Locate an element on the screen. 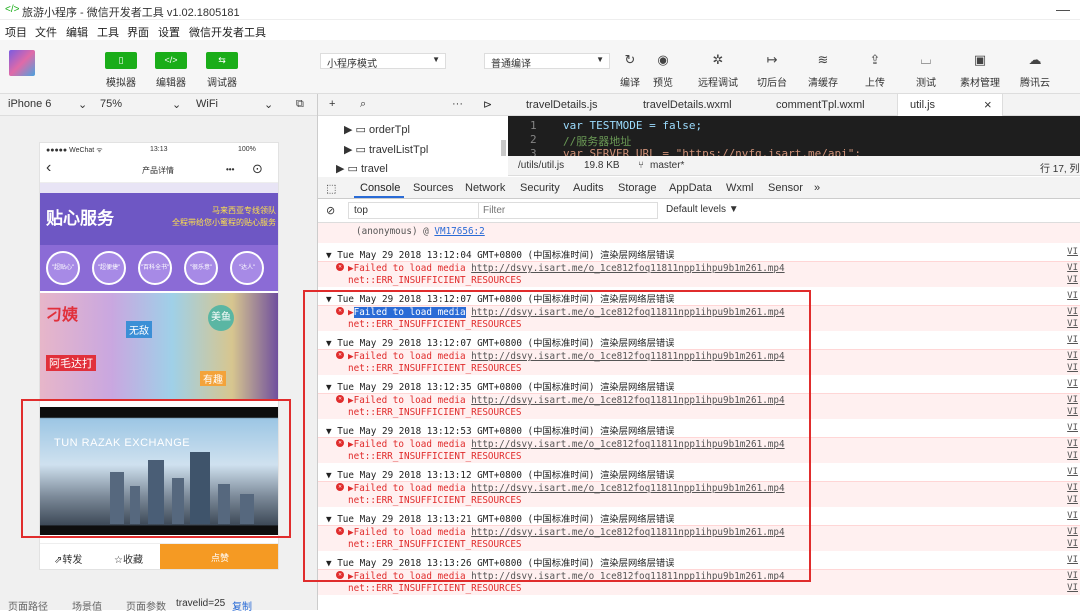  scene-label: 场景值 is located at coordinates (87, 605).